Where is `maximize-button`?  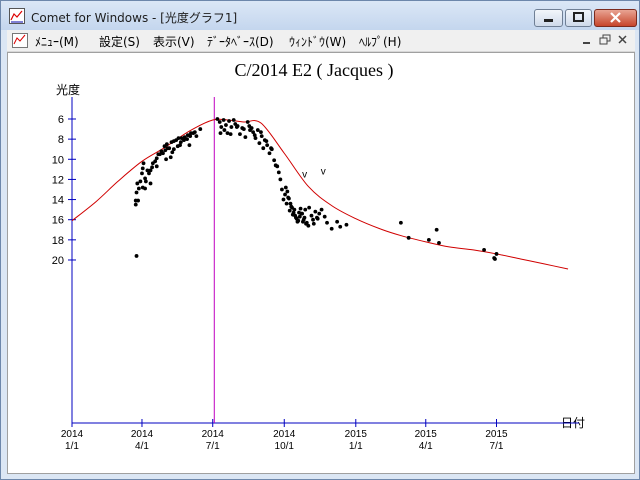
maximize-button is located at coordinates (578, 18).